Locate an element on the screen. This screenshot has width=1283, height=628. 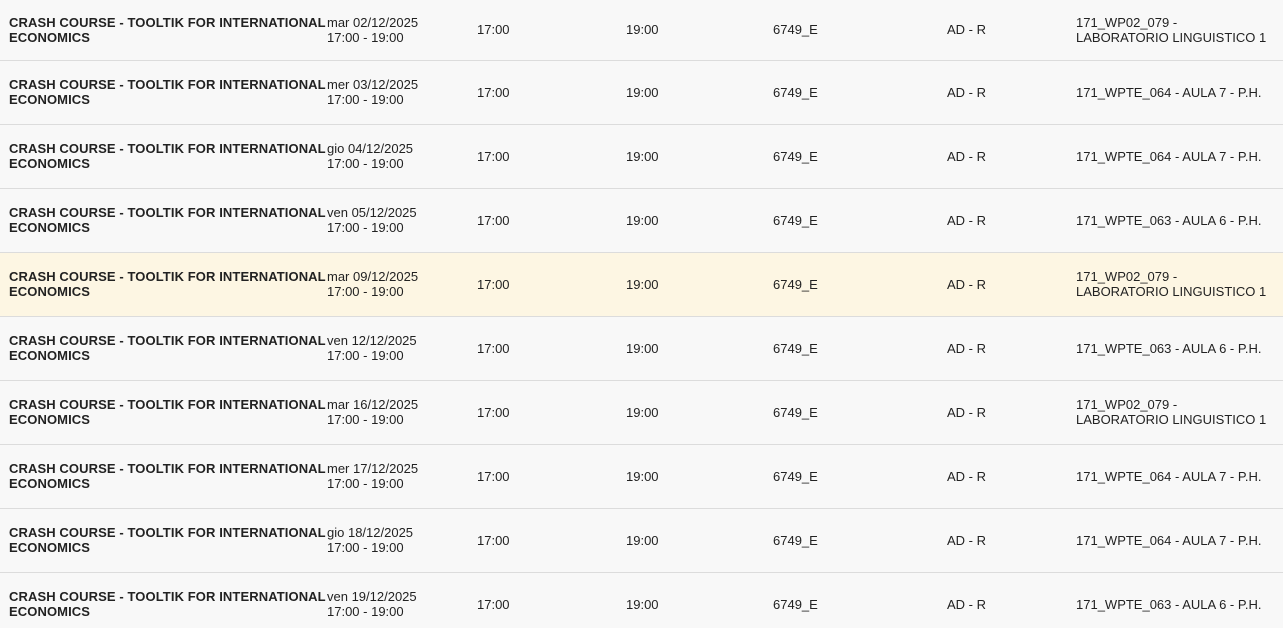
lesson-date: mar 02/12/2025 is located at coordinates (373, 22).